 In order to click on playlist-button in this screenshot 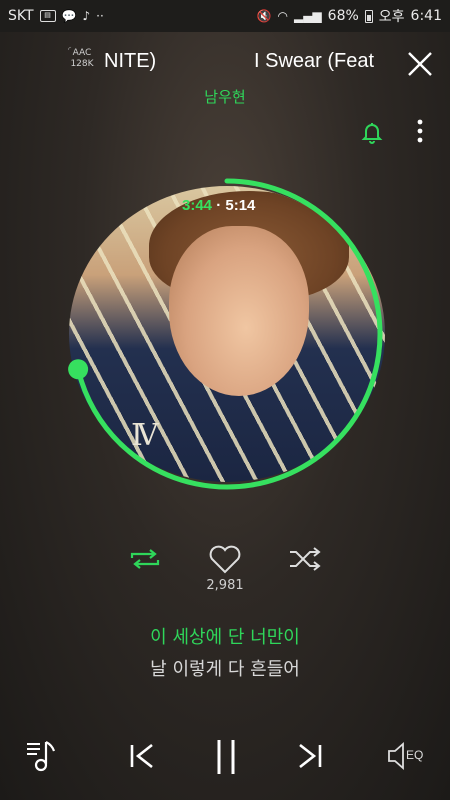, I will do `click(44, 756)`.